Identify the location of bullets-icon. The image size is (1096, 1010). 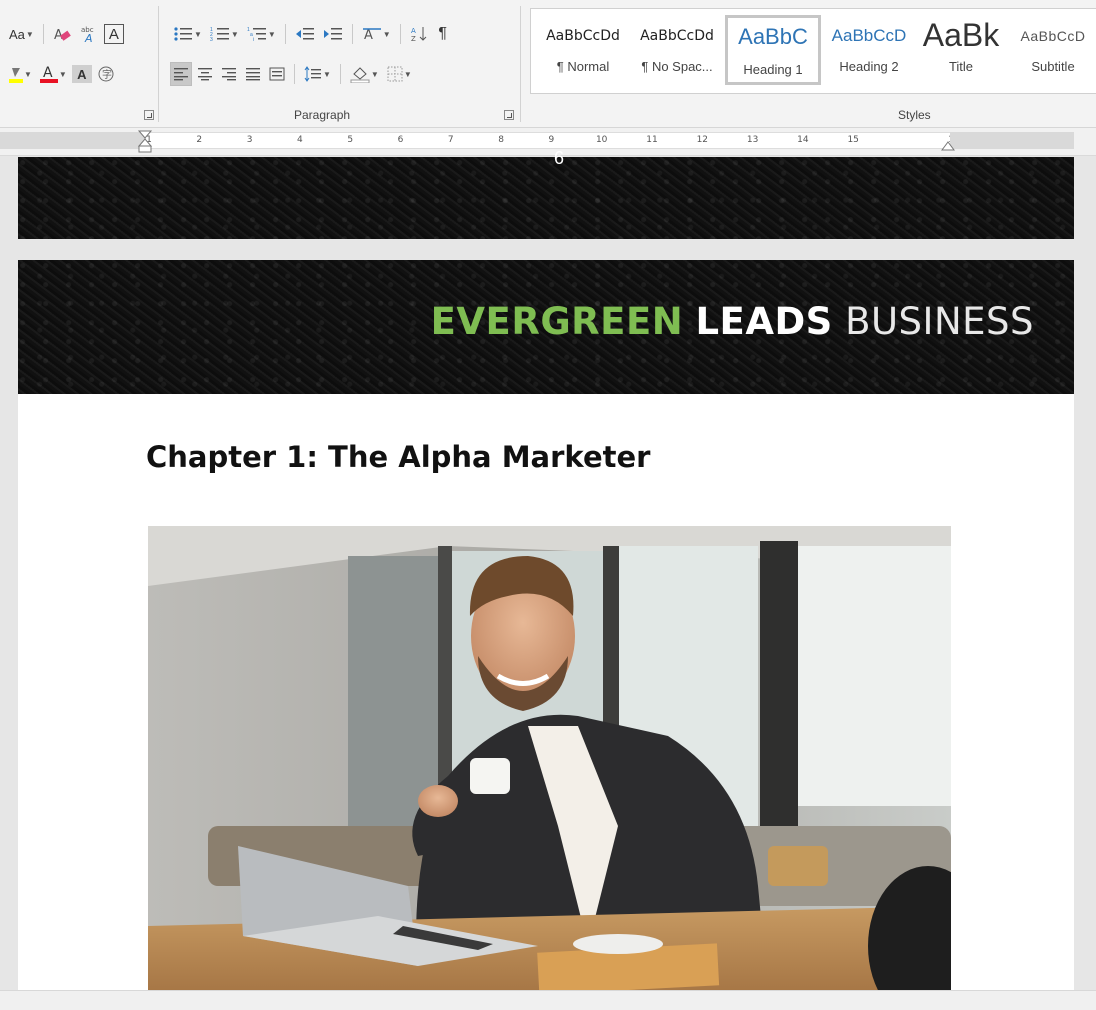
(183, 34).